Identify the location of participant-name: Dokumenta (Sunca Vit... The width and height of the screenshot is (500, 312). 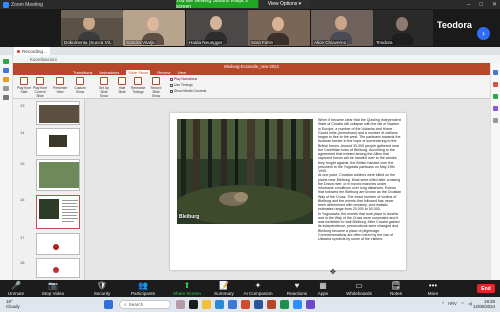
(88, 42).